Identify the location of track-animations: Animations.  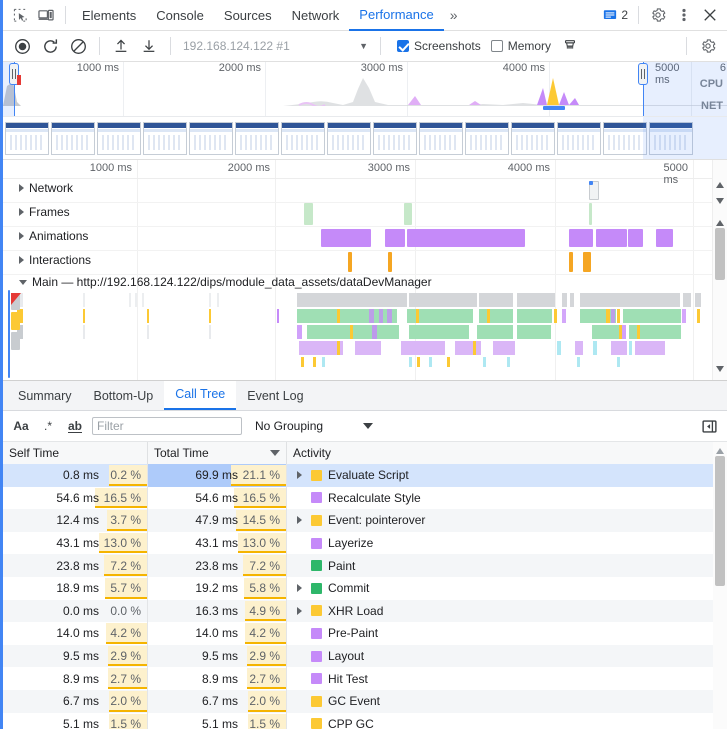
(358, 238).